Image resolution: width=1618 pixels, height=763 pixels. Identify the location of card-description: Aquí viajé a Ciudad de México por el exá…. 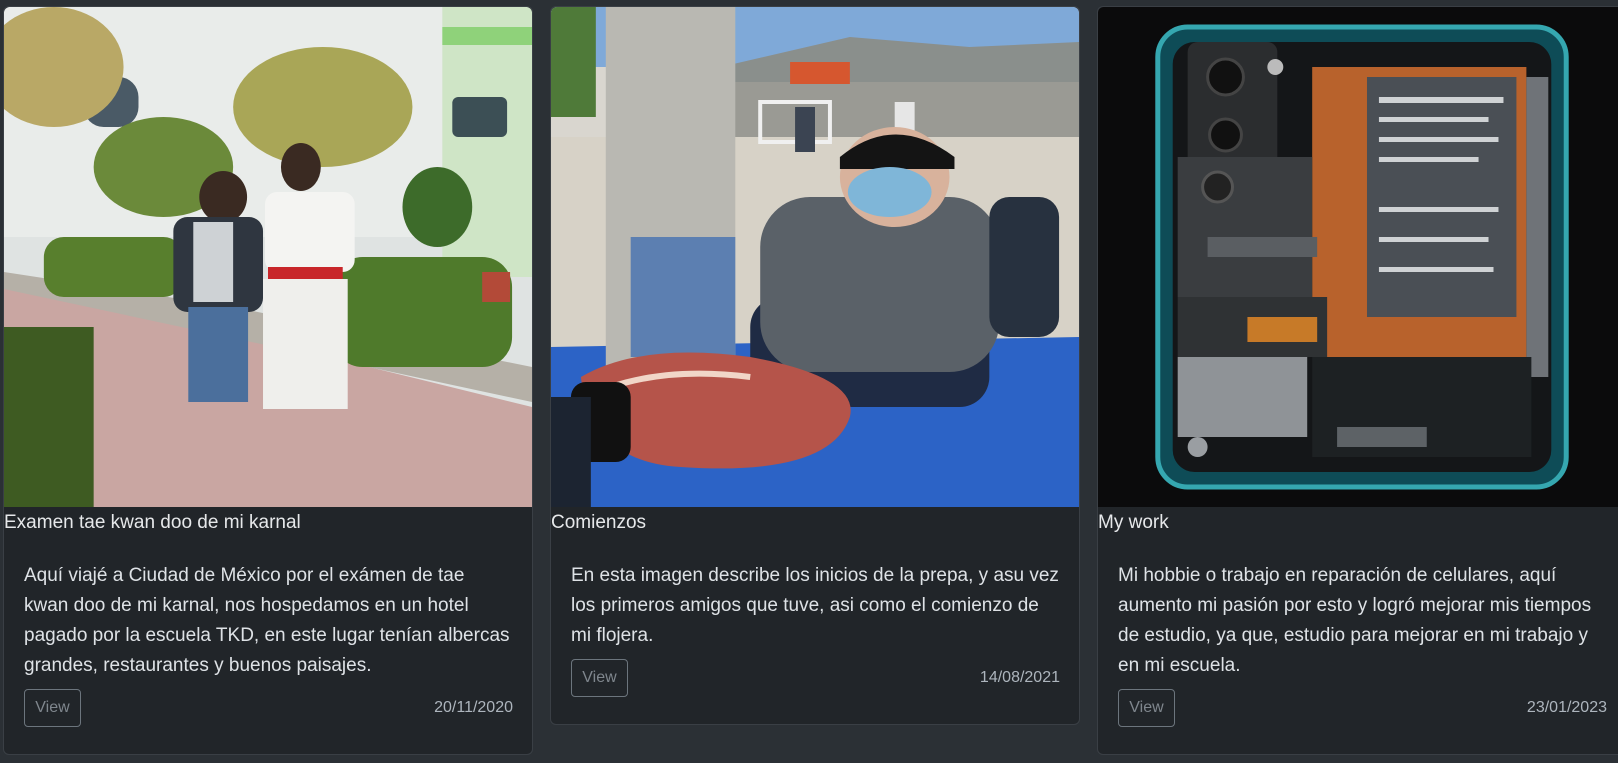
(267, 620).